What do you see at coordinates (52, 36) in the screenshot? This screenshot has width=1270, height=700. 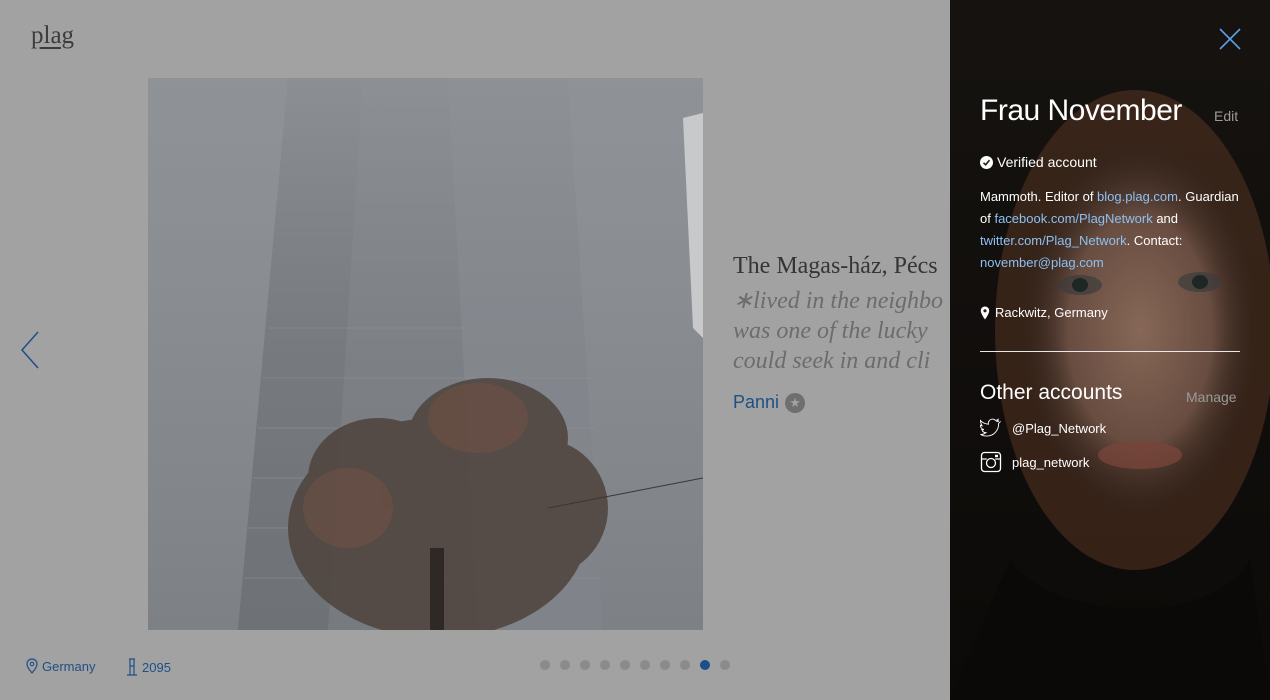 I see `site-logo: plag` at bounding box center [52, 36].